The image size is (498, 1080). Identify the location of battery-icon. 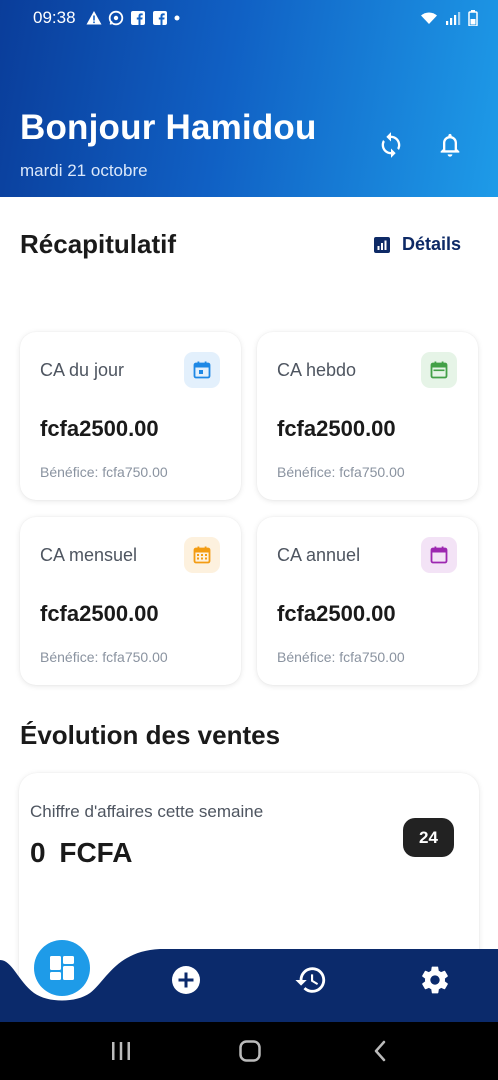
(473, 18).